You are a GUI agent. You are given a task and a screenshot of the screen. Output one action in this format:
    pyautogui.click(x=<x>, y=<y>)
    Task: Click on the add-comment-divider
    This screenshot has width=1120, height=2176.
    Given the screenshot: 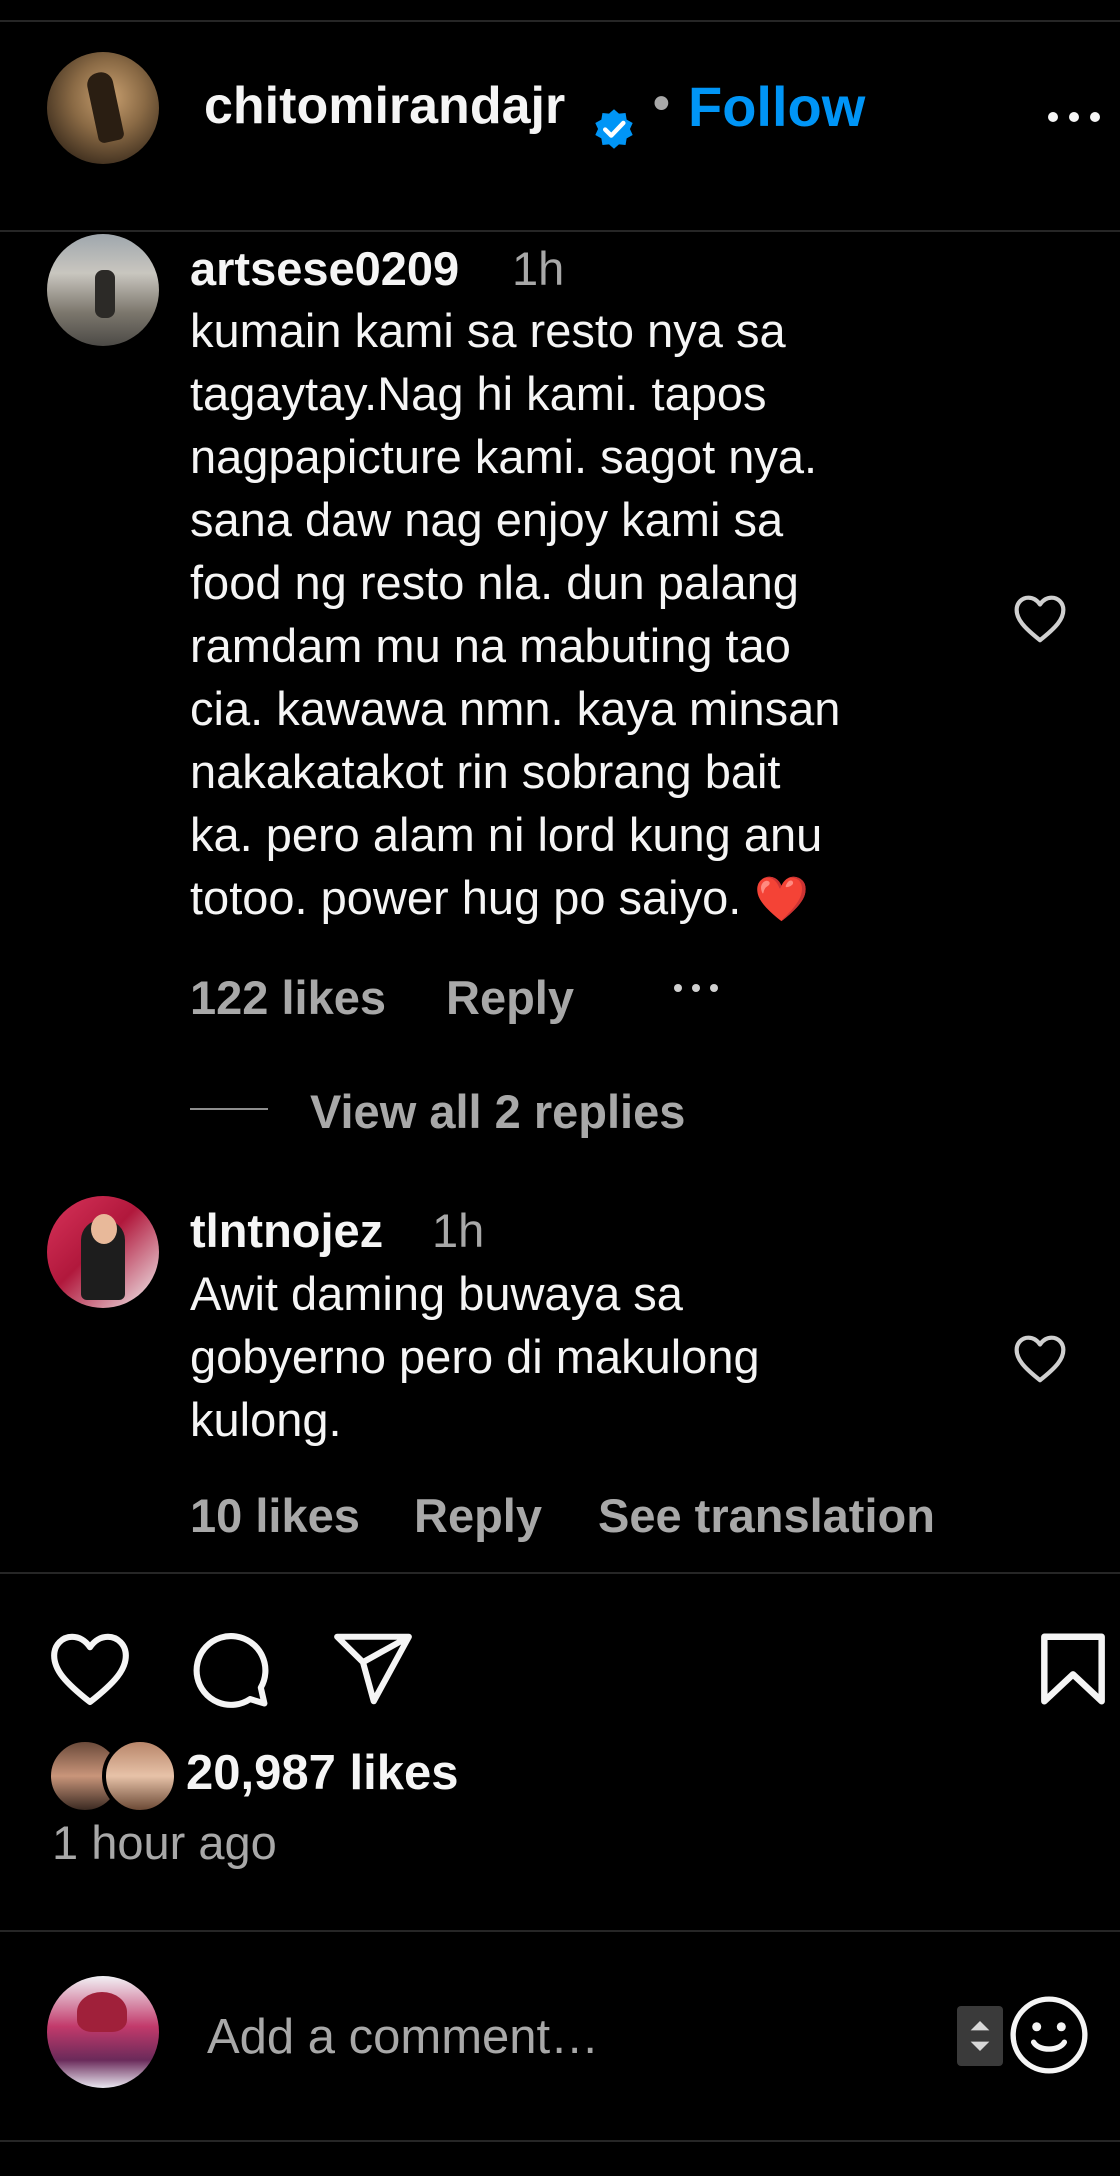 What is the action you would take?
    pyautogui.click(x=560, y=1931)
    